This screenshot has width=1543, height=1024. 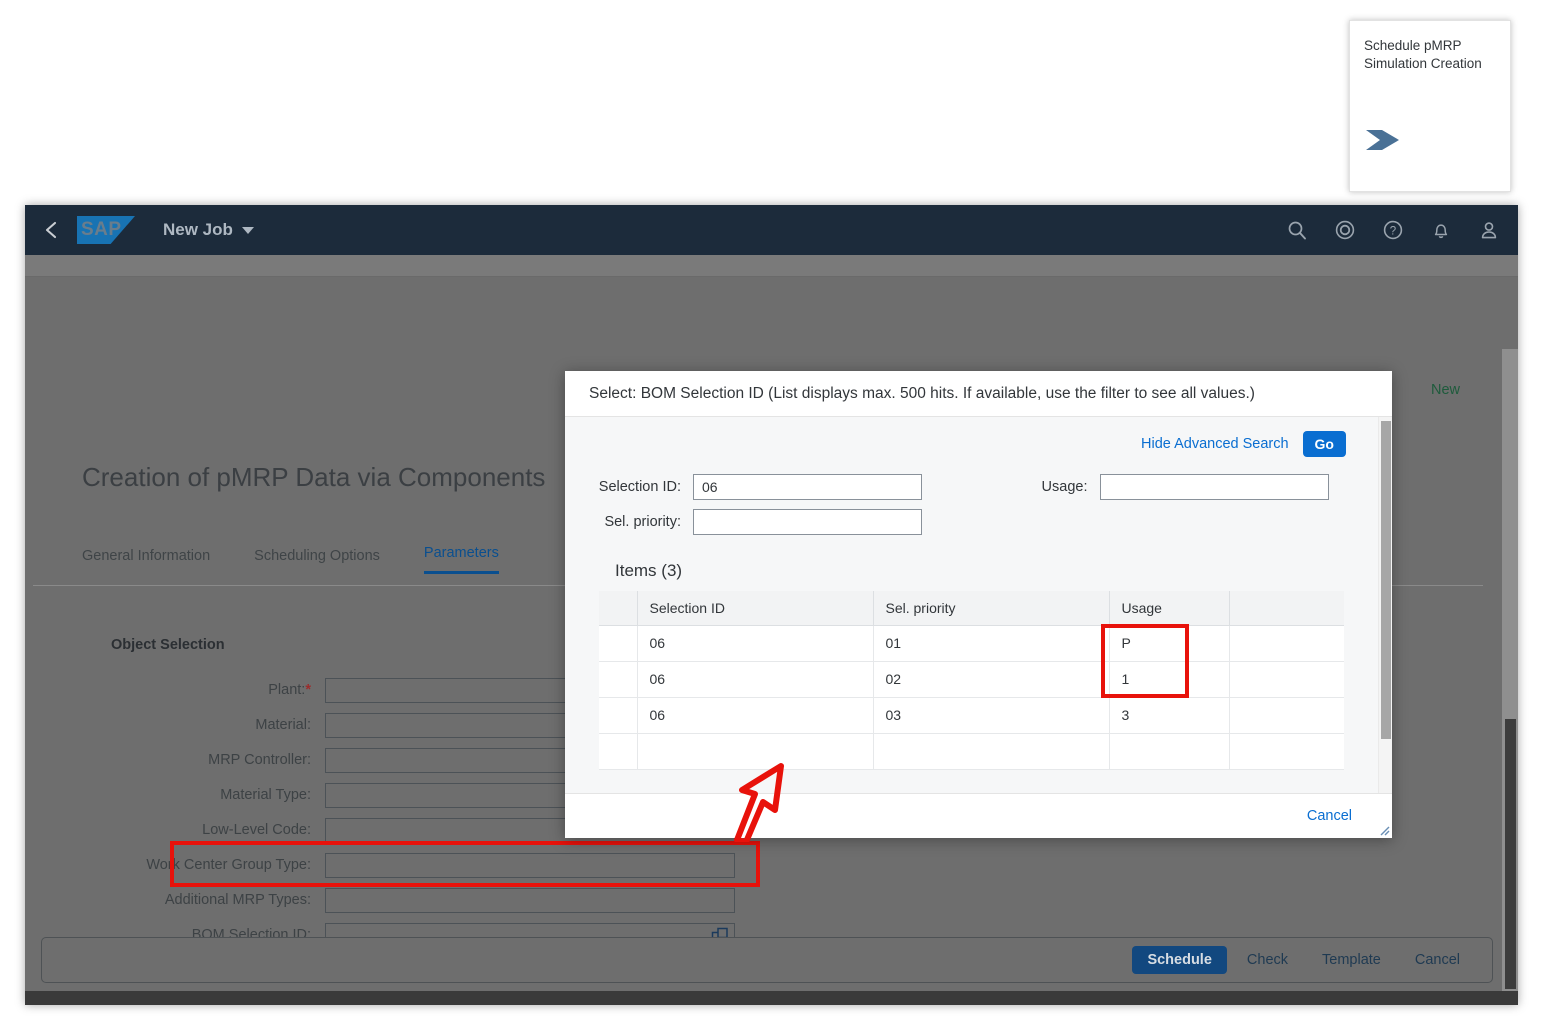 What do you see at coordinates (1064, 486) in the screenshot?
I see `label-filter-usage: Usage:` at bounding box center [1064, 486].